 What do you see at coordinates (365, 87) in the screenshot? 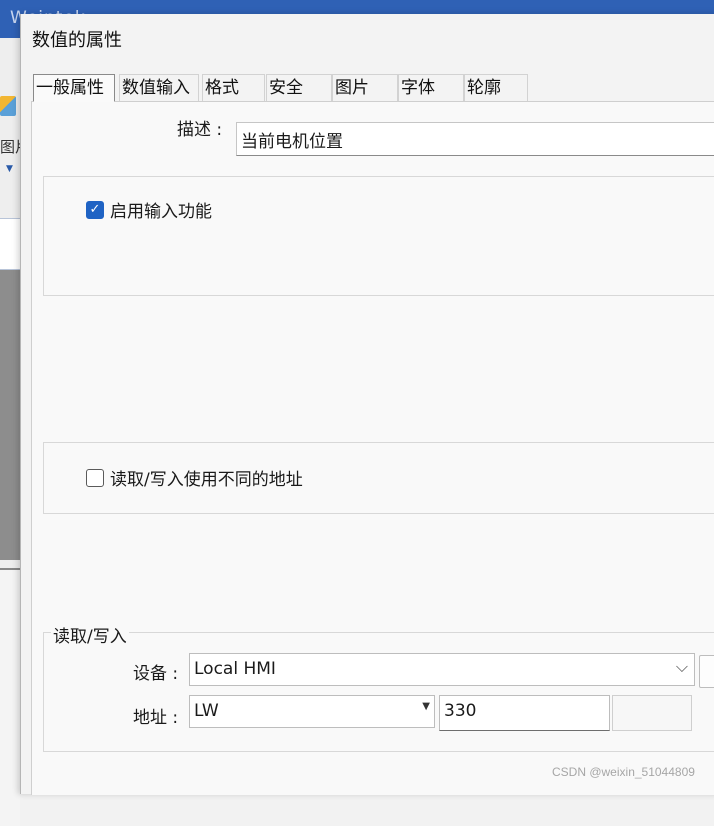
I see `tab-picture: 图片` at bounding box center [365, 87].